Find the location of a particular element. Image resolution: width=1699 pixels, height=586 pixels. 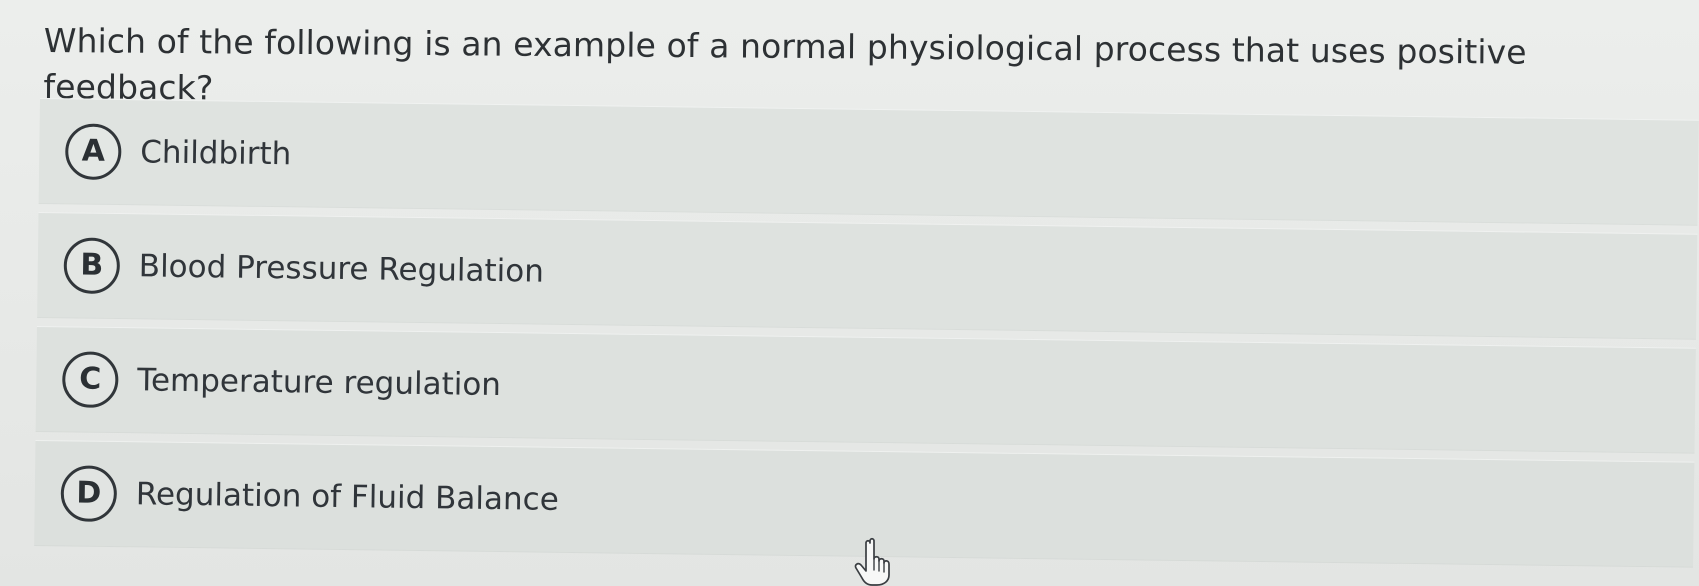

choice-a-text: Childbirth is located at coordinates (216, 153).